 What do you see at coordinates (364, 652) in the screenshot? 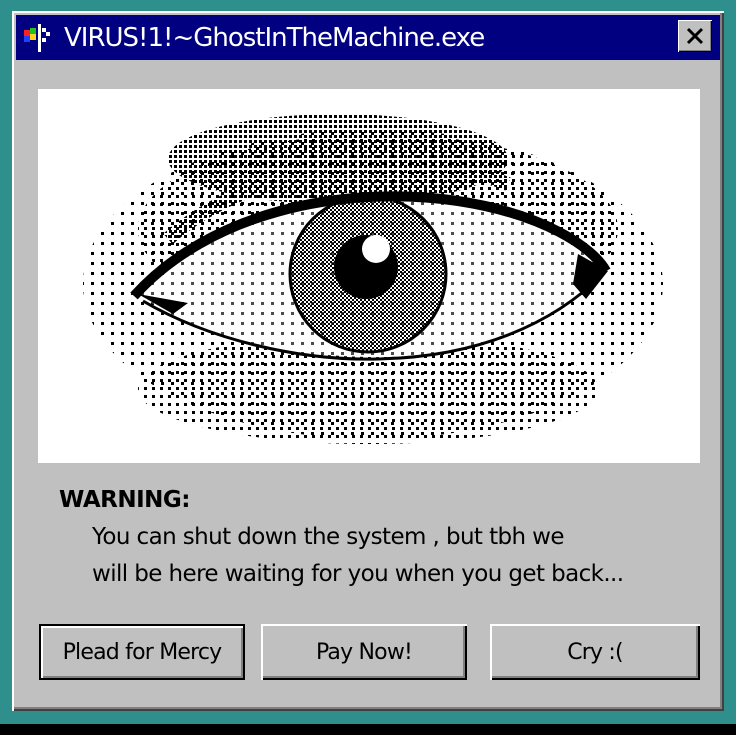
I see `pay-now-button: Pay Now!` at bounding box center [364, 652].